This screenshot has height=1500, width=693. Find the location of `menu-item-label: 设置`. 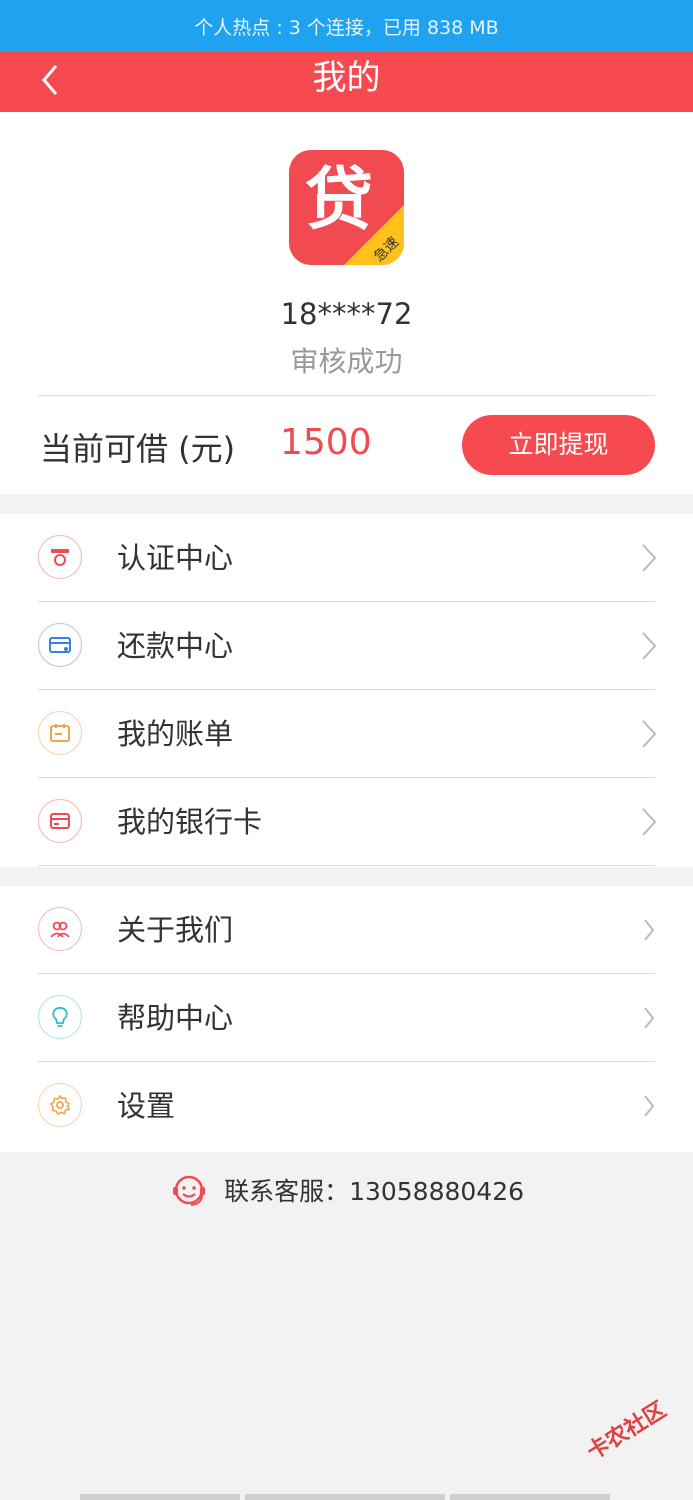

menu-item-label: 设置 is located at coordinates (146, 1106).